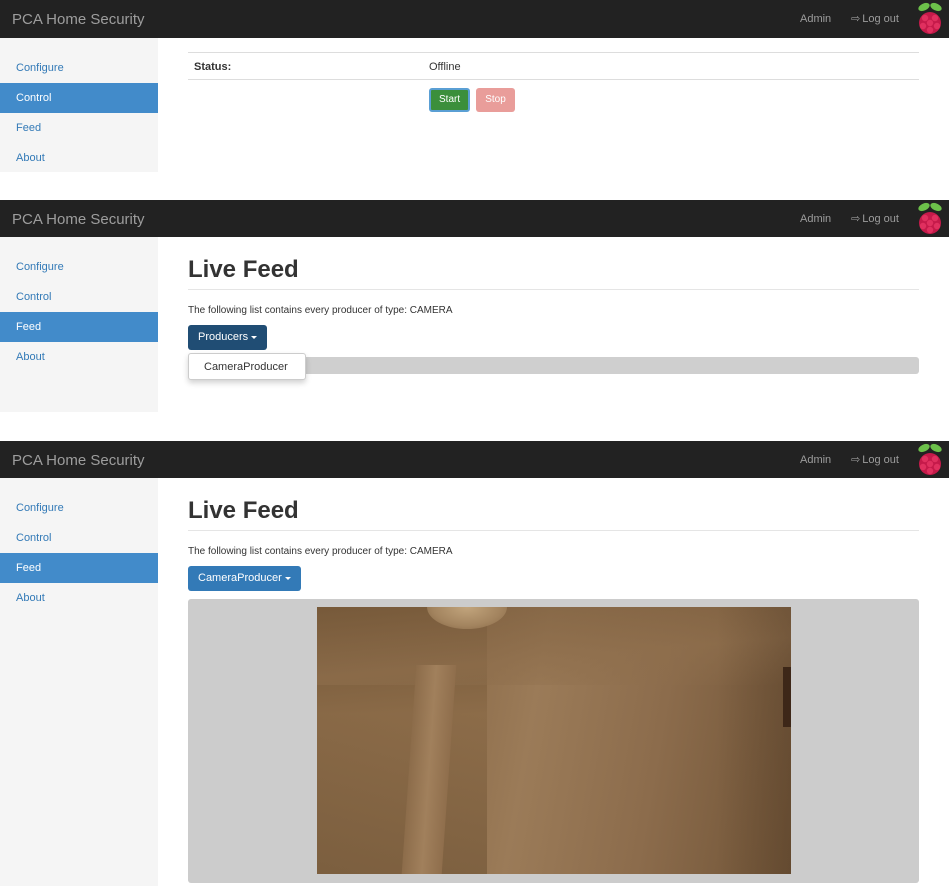 This screenshot has height=886, width=949. I want to click on producers-dropdown-button: Producers, so click(228, 337).